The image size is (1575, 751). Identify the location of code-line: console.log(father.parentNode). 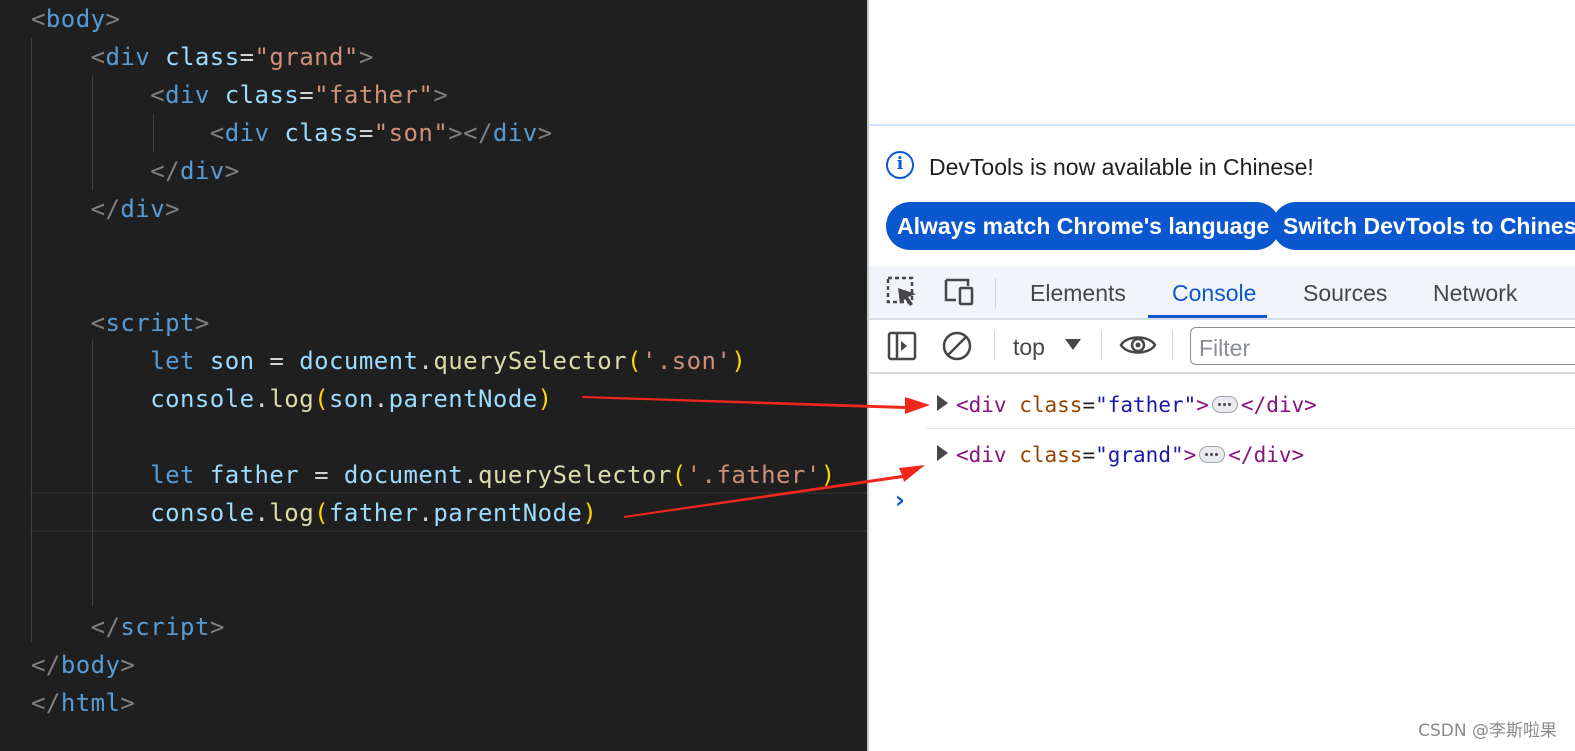
(314, 513).